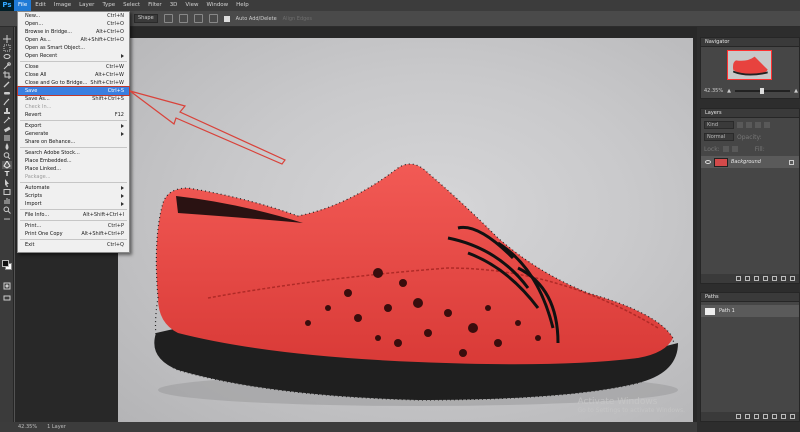  What do you see at coordinates (242, 5) in the screenshot?
I see `menu-help: Help` at bounding box center [242, 5].